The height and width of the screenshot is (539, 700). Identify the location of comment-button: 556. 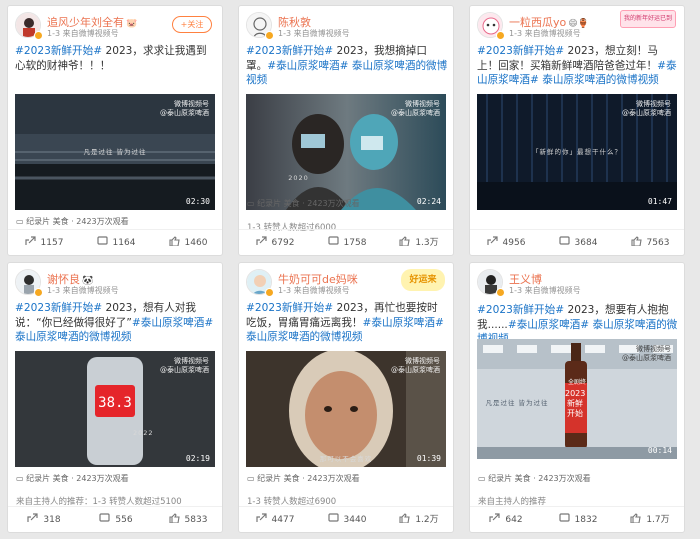
(116, 519).